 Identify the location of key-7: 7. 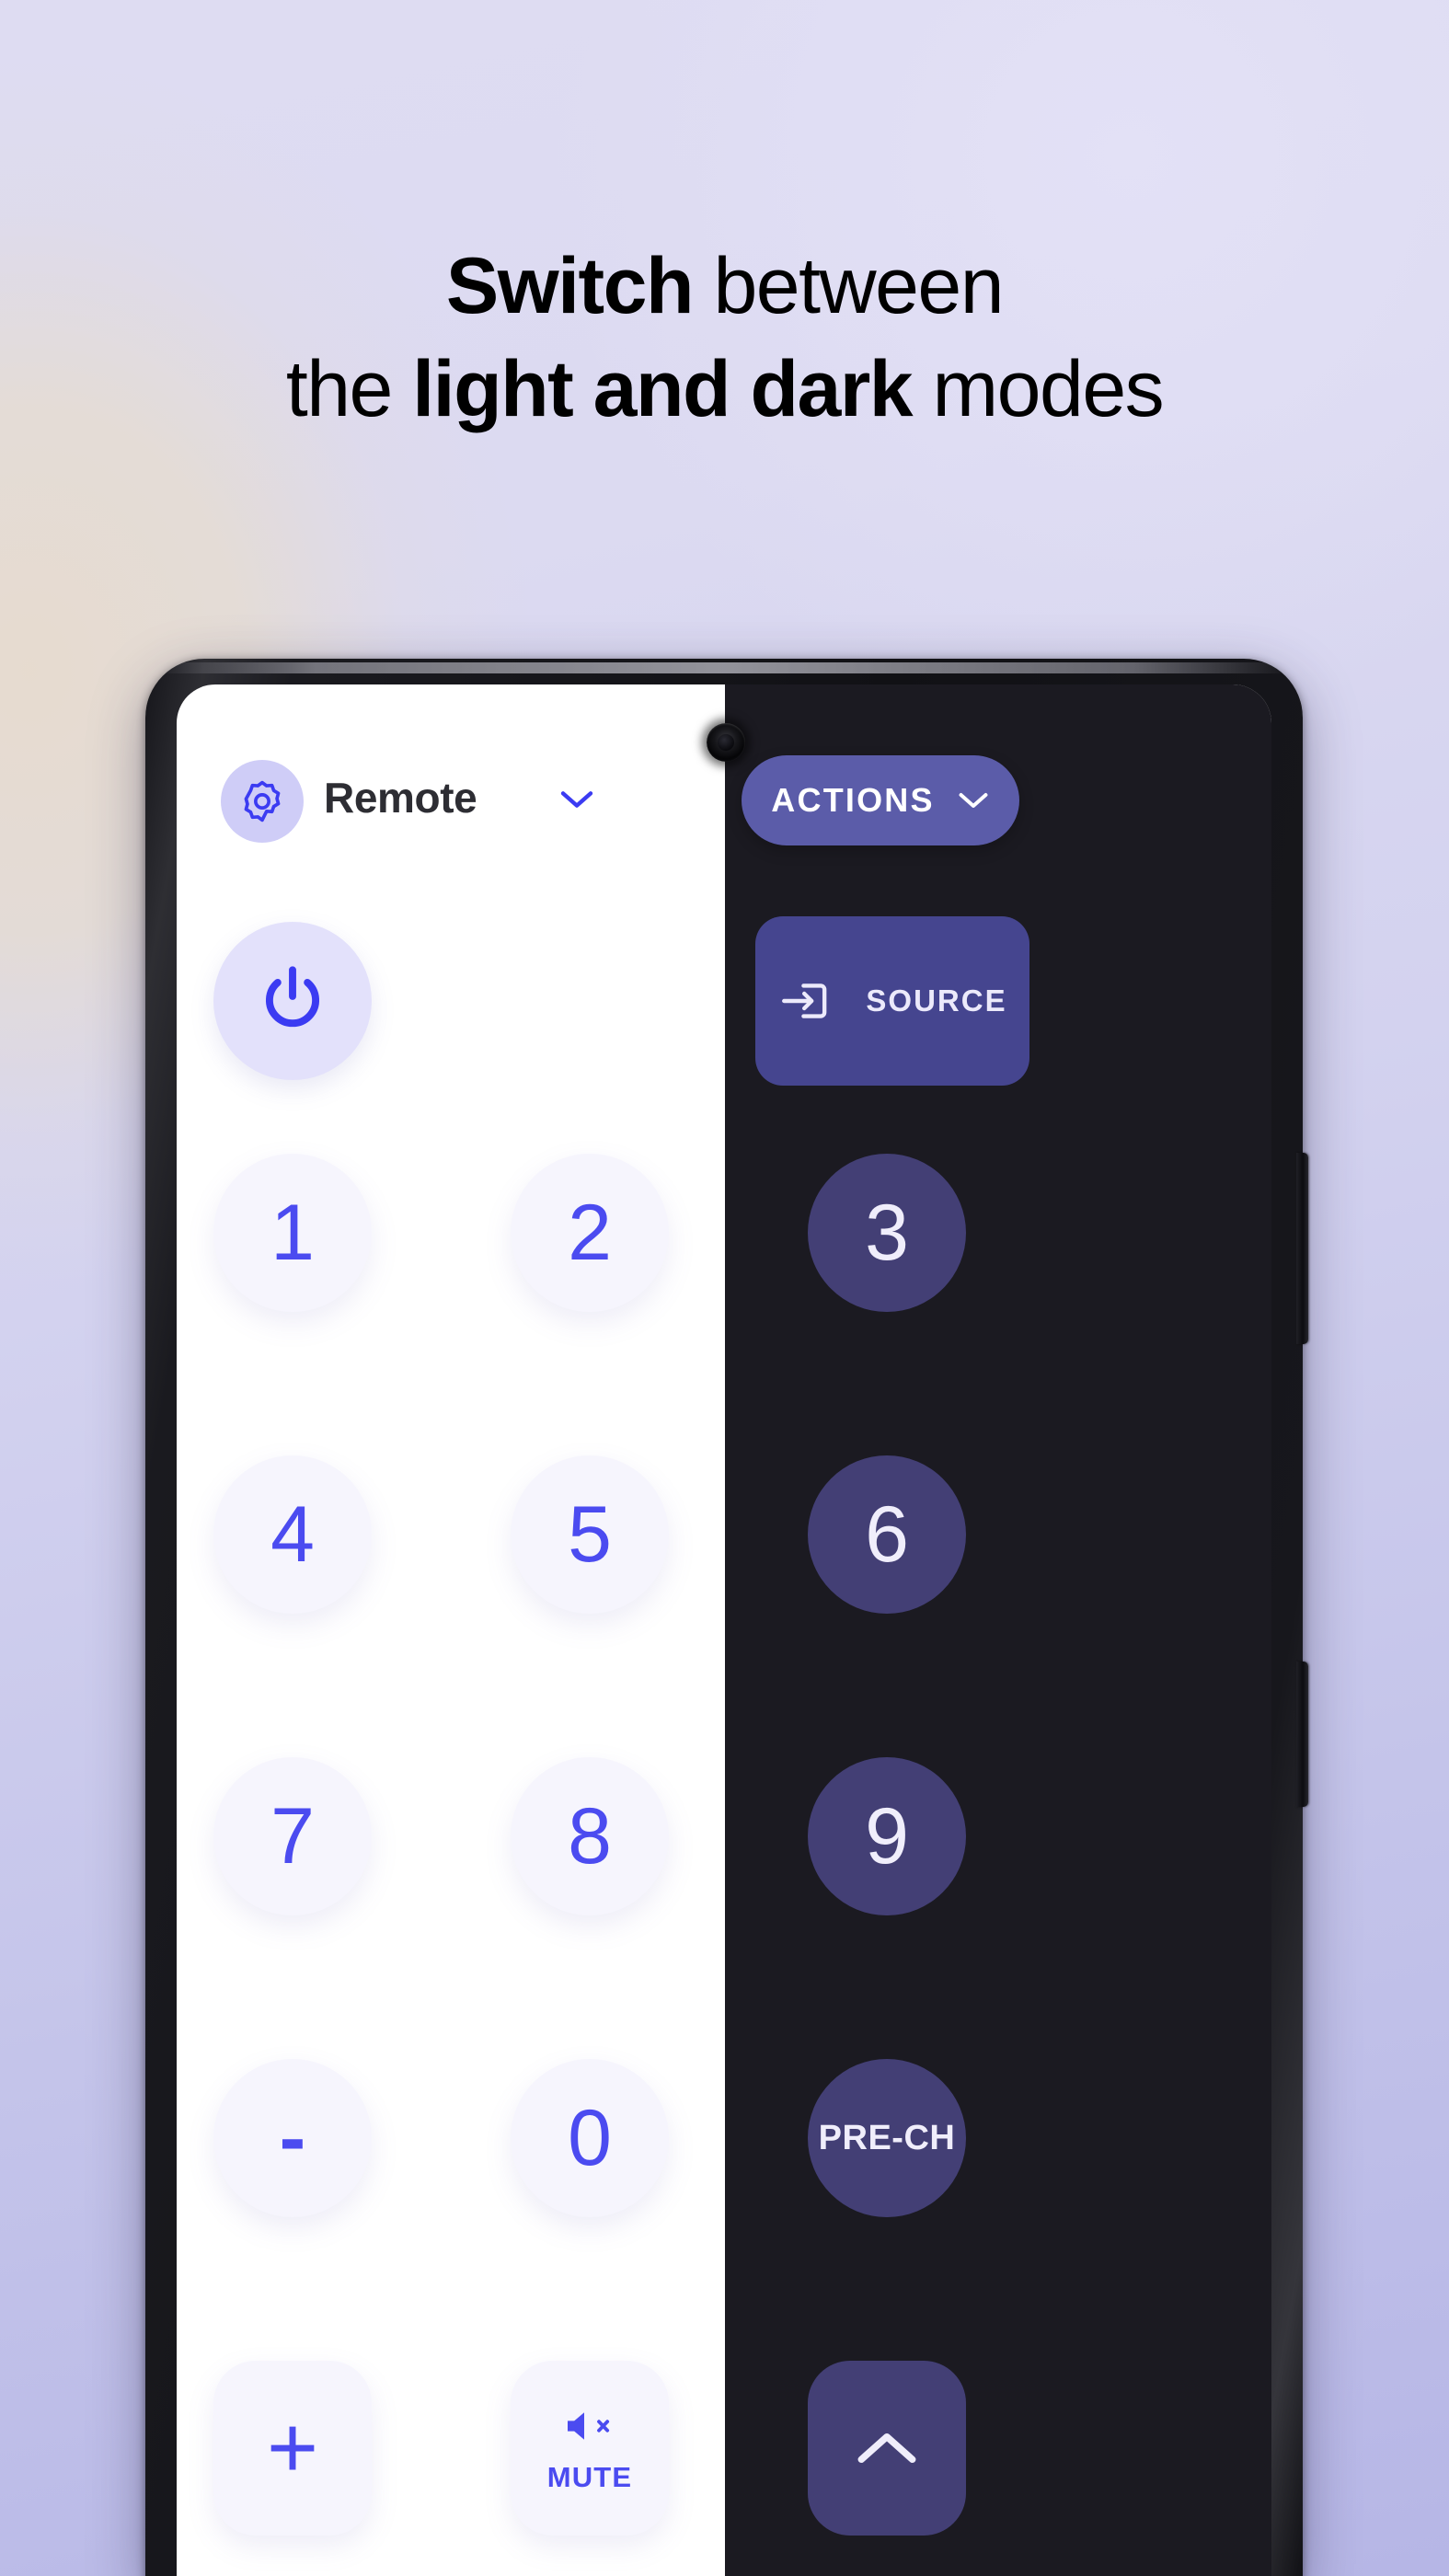
(292, 1836).